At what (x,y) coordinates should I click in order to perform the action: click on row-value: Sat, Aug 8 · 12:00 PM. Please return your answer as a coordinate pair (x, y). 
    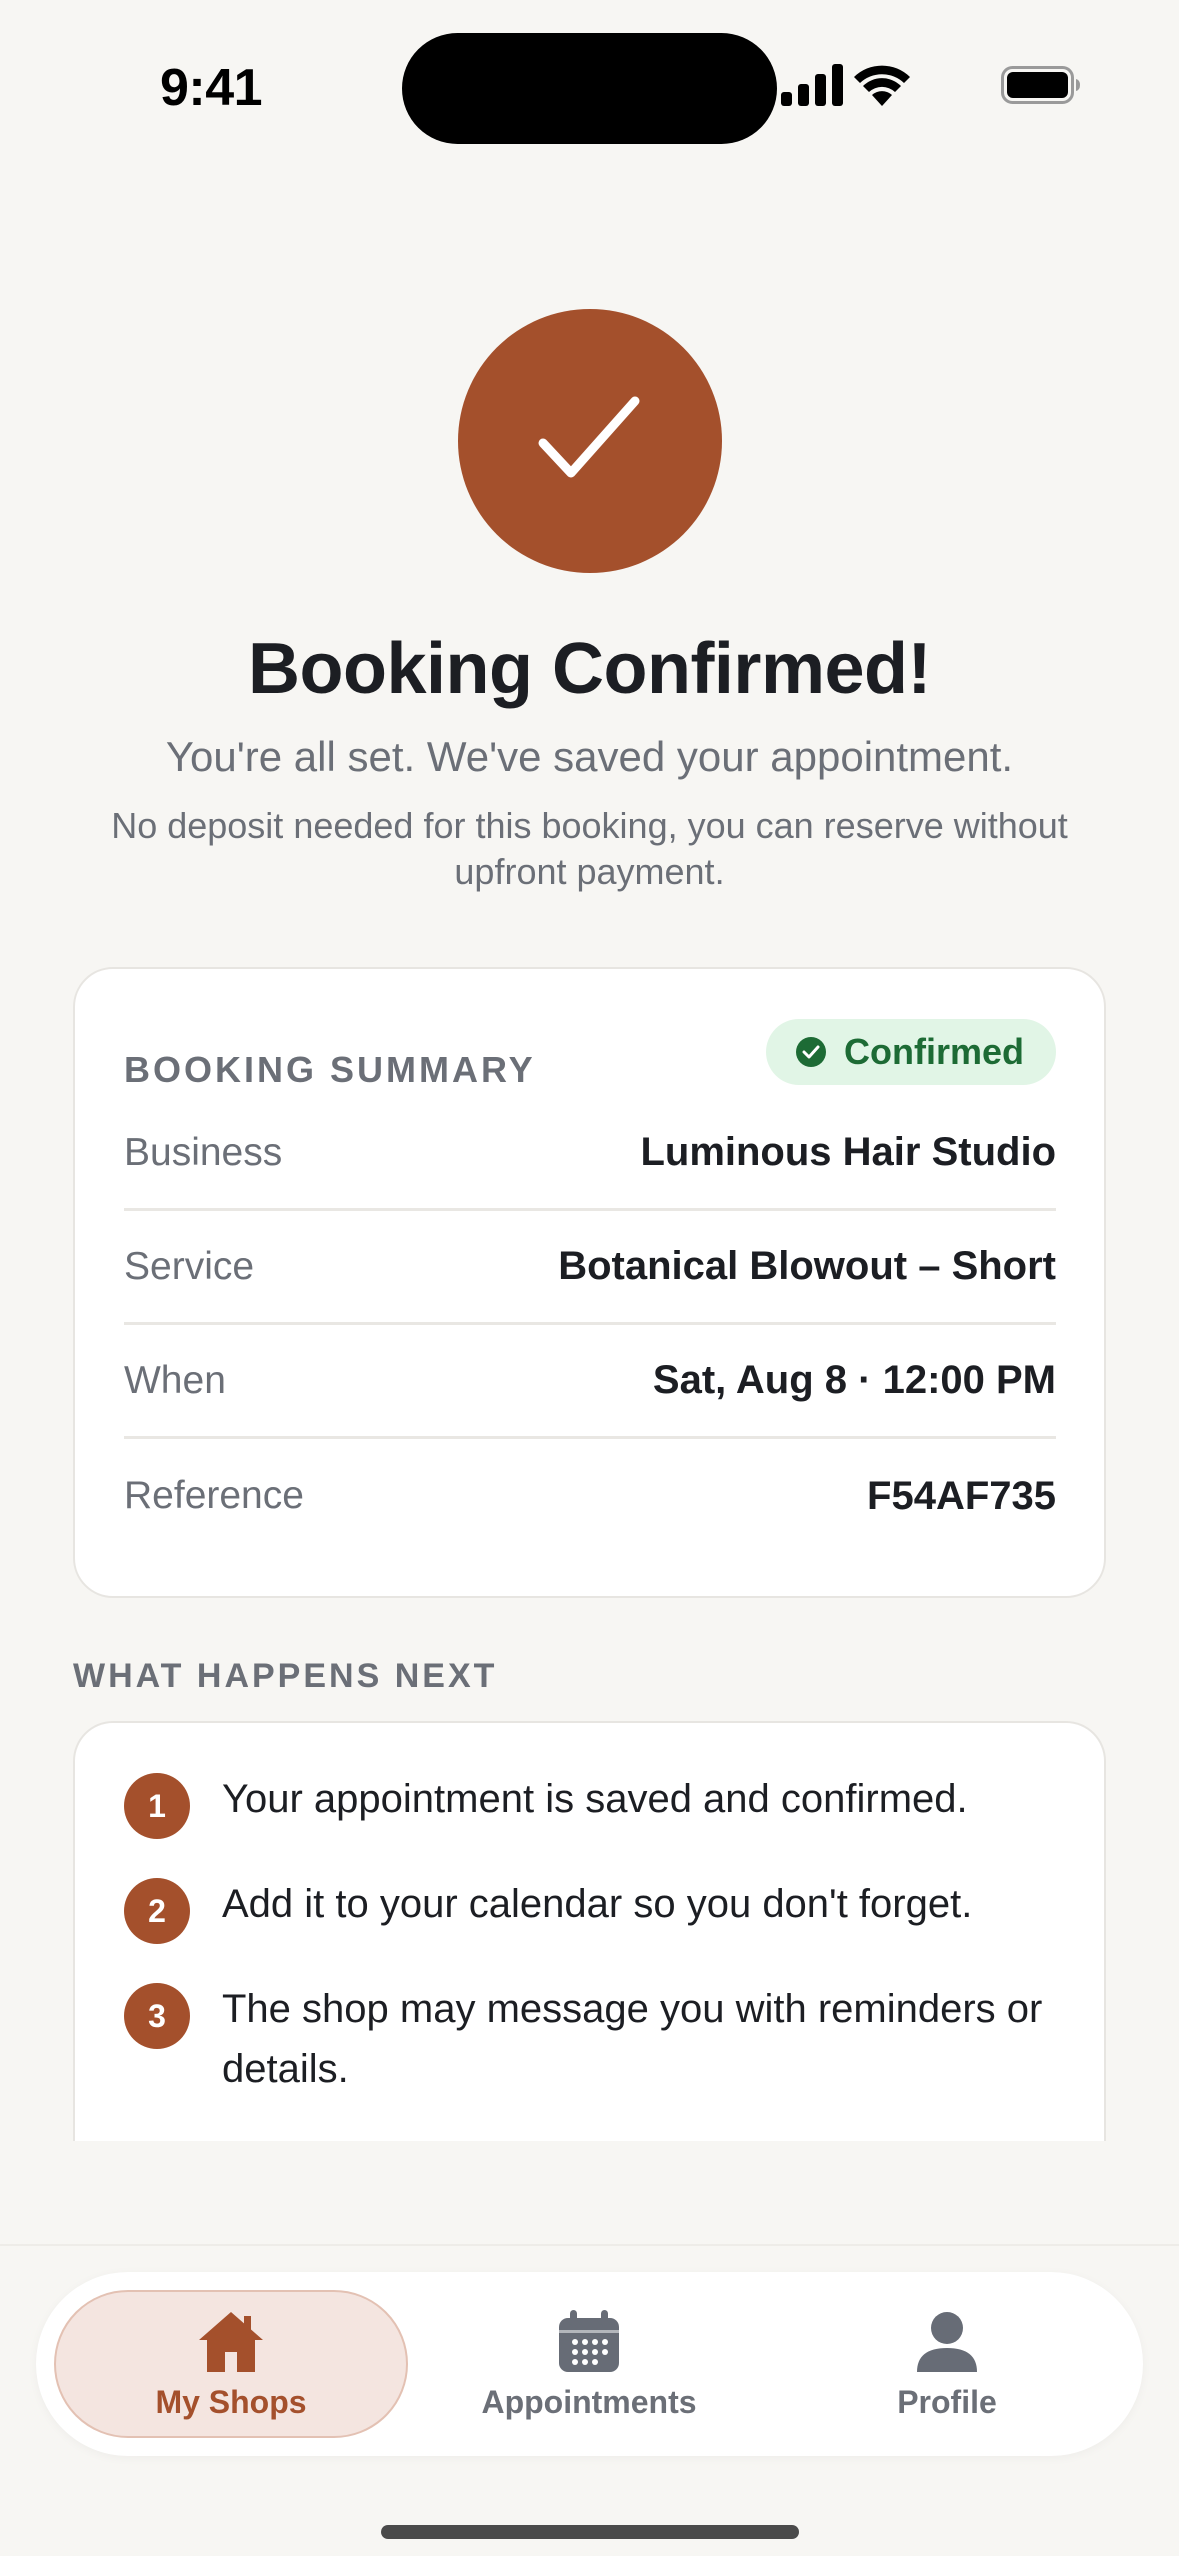
    Looking at the image, I should click on (854, 1380).